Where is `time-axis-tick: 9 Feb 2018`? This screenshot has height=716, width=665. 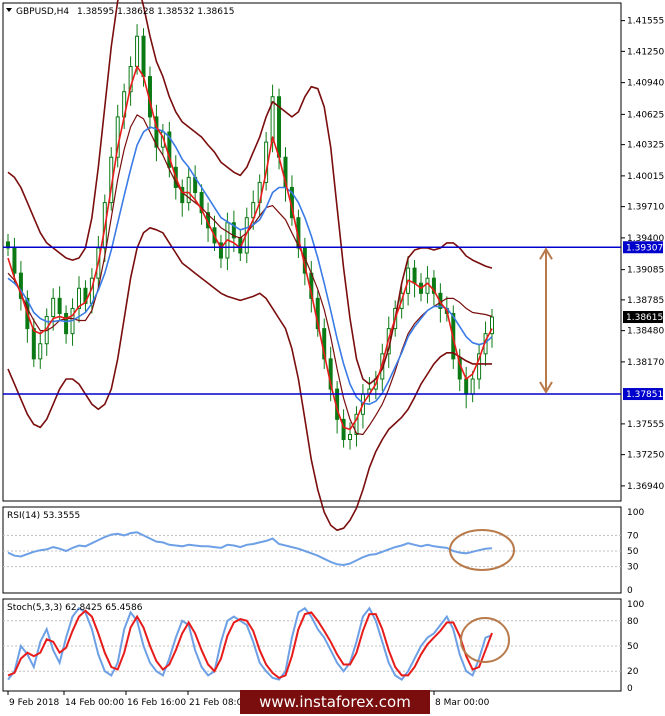
time-axis-tick: 9 Feb 2018 is located at coordinates (34, 703).